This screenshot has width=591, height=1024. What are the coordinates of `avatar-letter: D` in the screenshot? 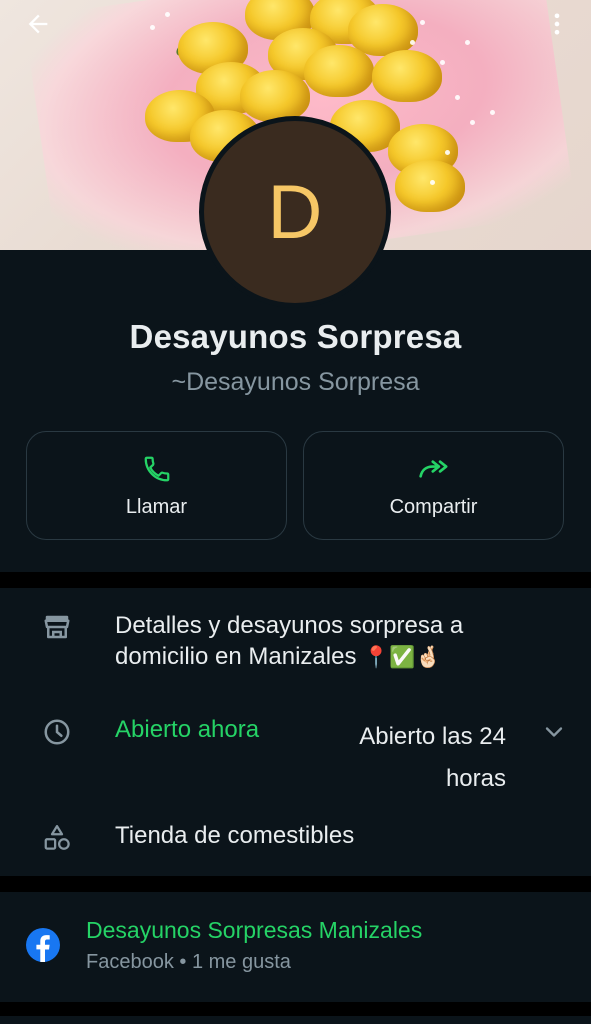 It's located at (295, 212).